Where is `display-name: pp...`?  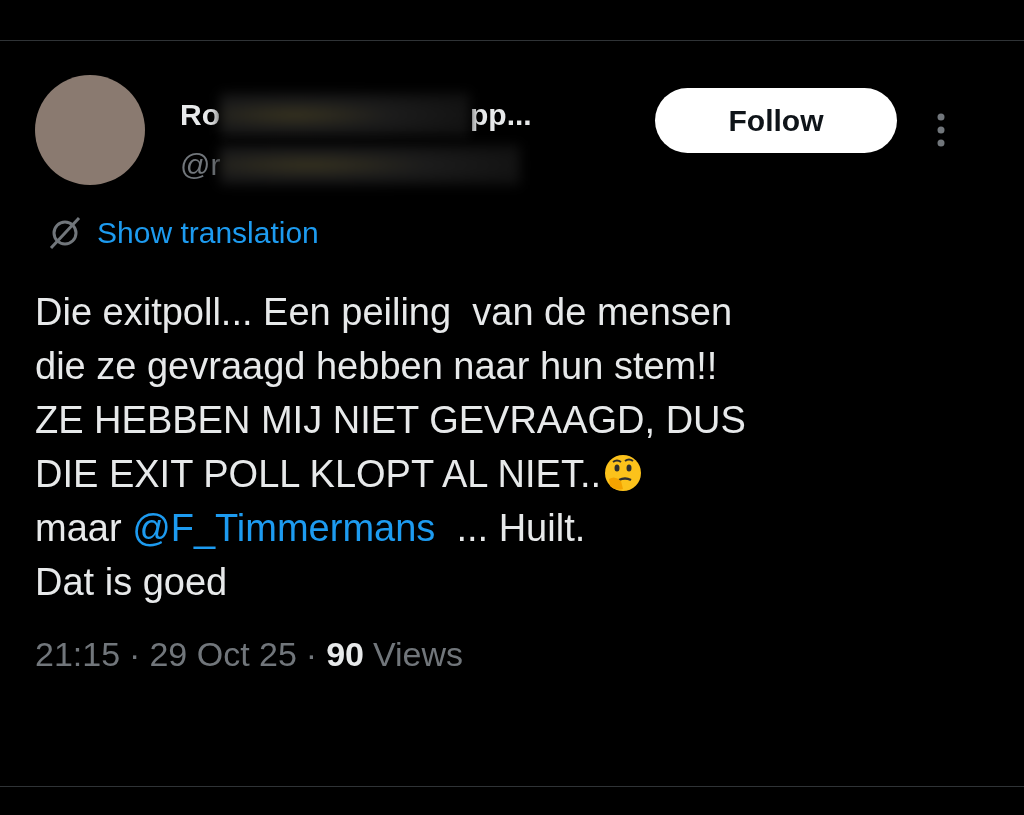 display-name: pp... is located at coordinates (501, 115).